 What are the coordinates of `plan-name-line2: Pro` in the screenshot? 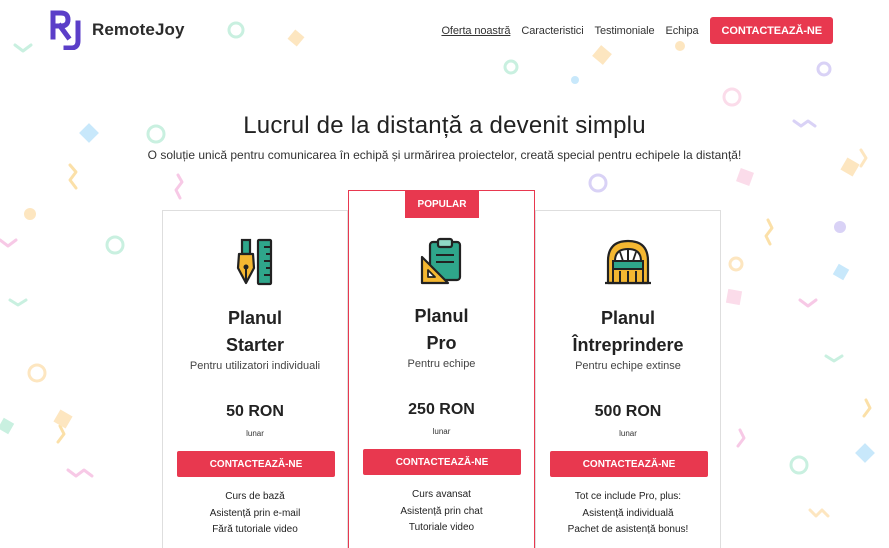 It's located at (441, 343).